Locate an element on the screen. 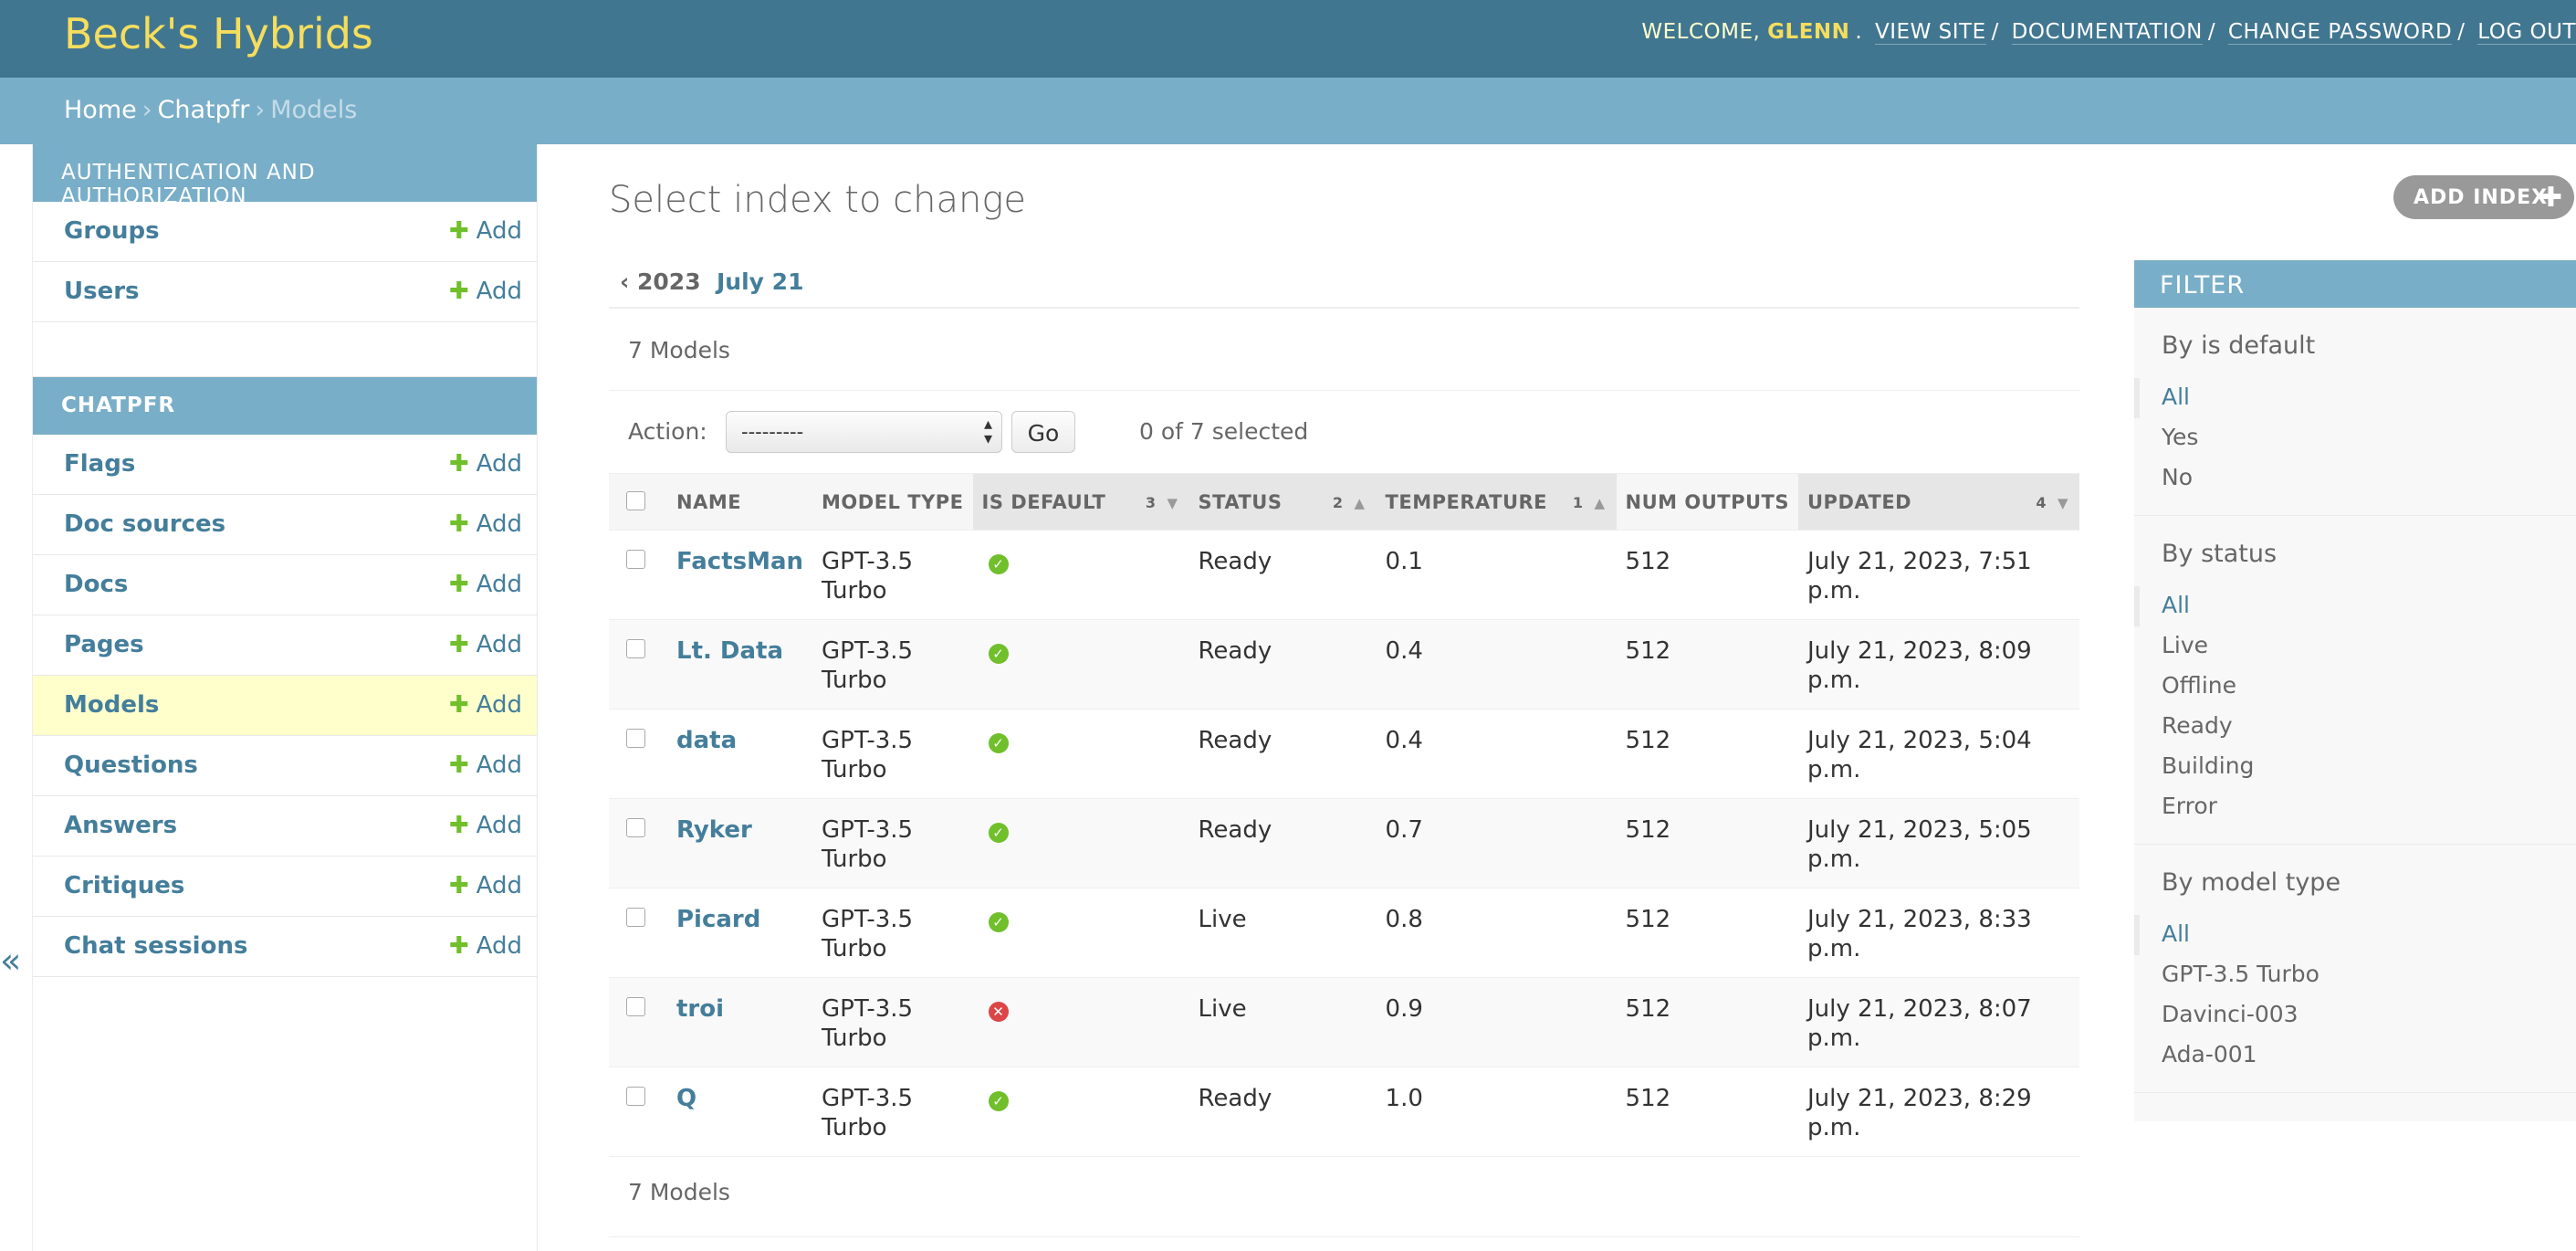 The image size is (2576, 1251). temperature-cell: 1.0 is located at coordinates (1497, 1112).